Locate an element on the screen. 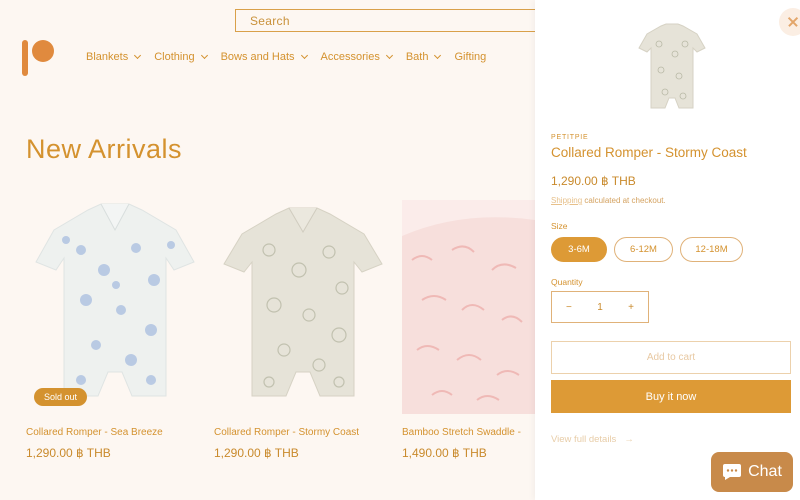 The image size is (800, 500). product-name: Collared Romper - Stormy Coast is located at coordinates (303, 432).